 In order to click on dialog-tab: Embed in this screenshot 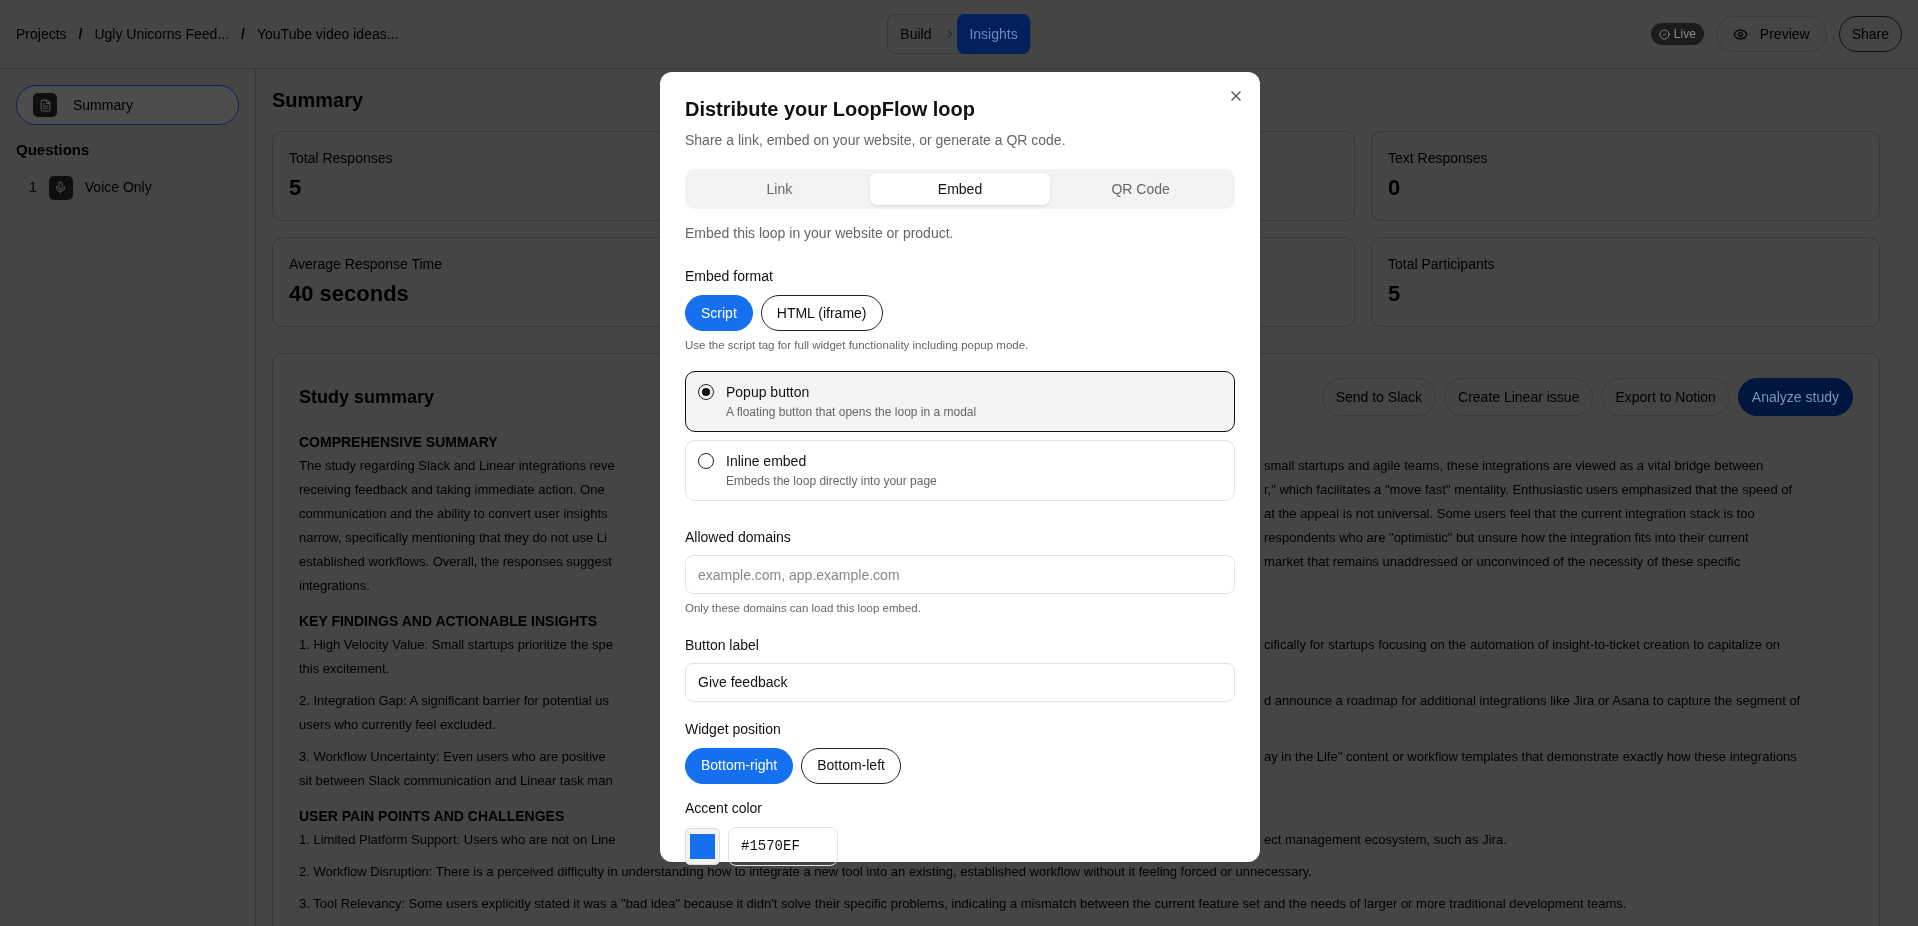, I will do `click(960, 189)`.